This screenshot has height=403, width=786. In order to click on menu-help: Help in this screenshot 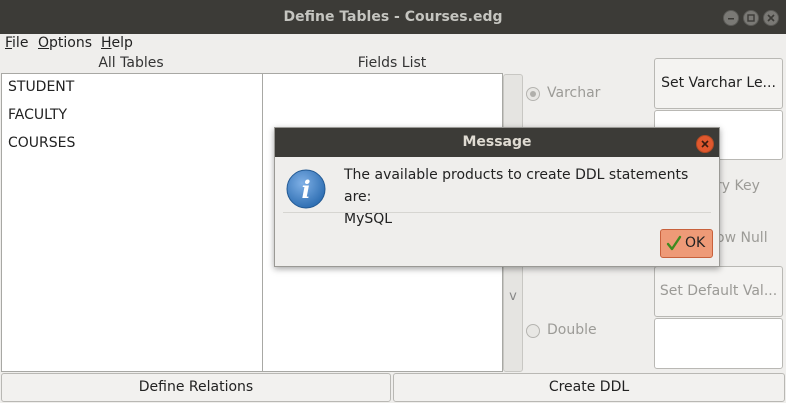, I will do `click(117, 43)`.